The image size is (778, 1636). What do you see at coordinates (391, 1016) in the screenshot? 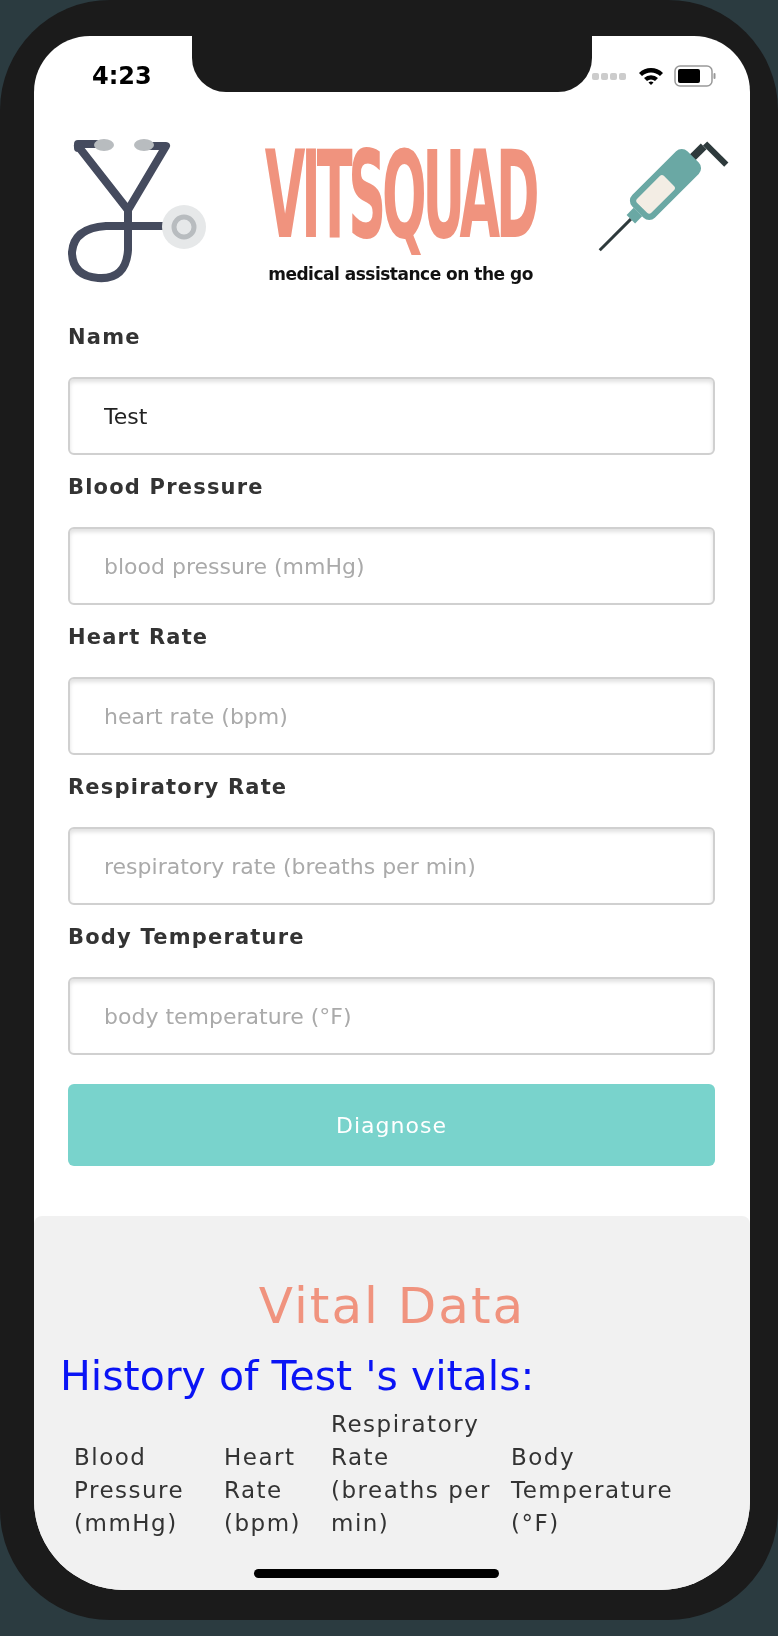
I see `input-field: body temperature (°F)` at bounding box center [391, 1016].